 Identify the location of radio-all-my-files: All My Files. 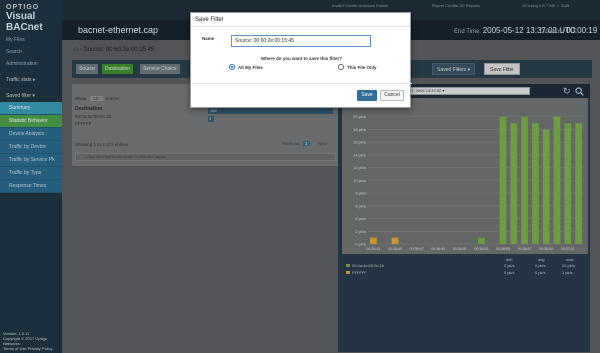
(246, 67).